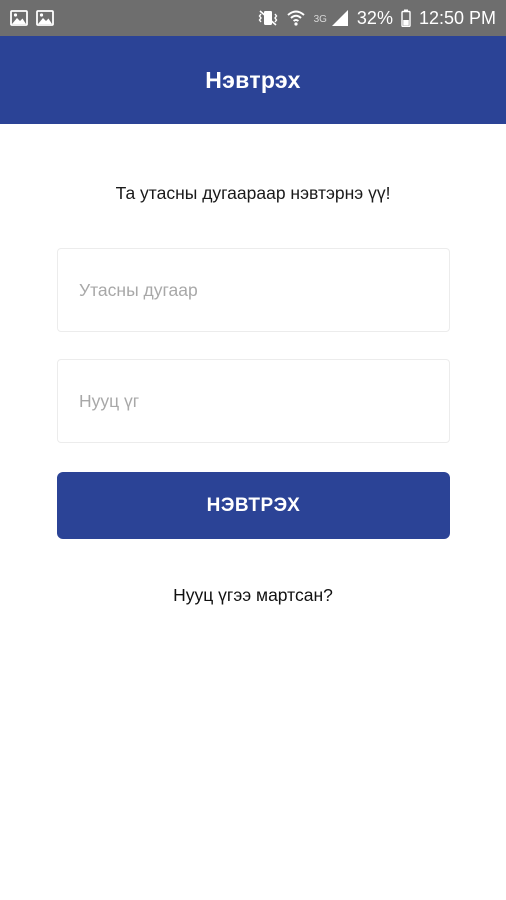 This screenshot has height=900, width=506. Describe the element at coordinates (253, 595) in the screenshot. I see `forgot-password-link: Нууц үгээ мартсан?` at that location.